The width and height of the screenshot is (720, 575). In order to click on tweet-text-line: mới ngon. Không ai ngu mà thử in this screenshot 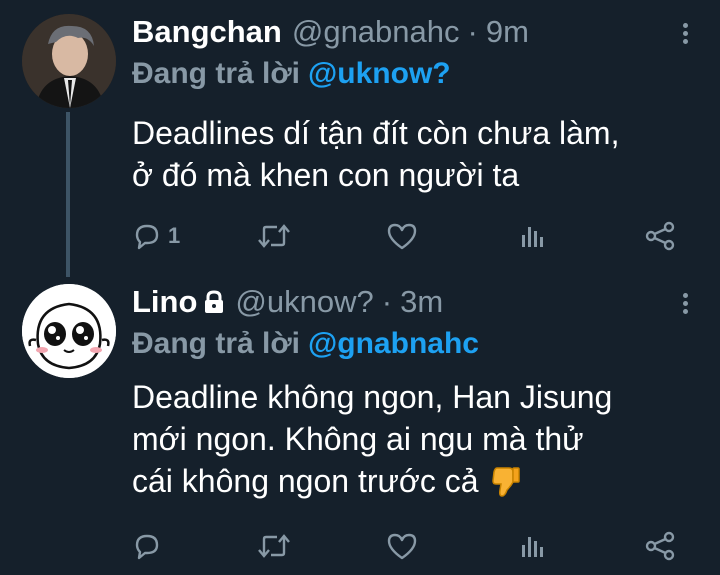, I will do `click(358, 439)`.